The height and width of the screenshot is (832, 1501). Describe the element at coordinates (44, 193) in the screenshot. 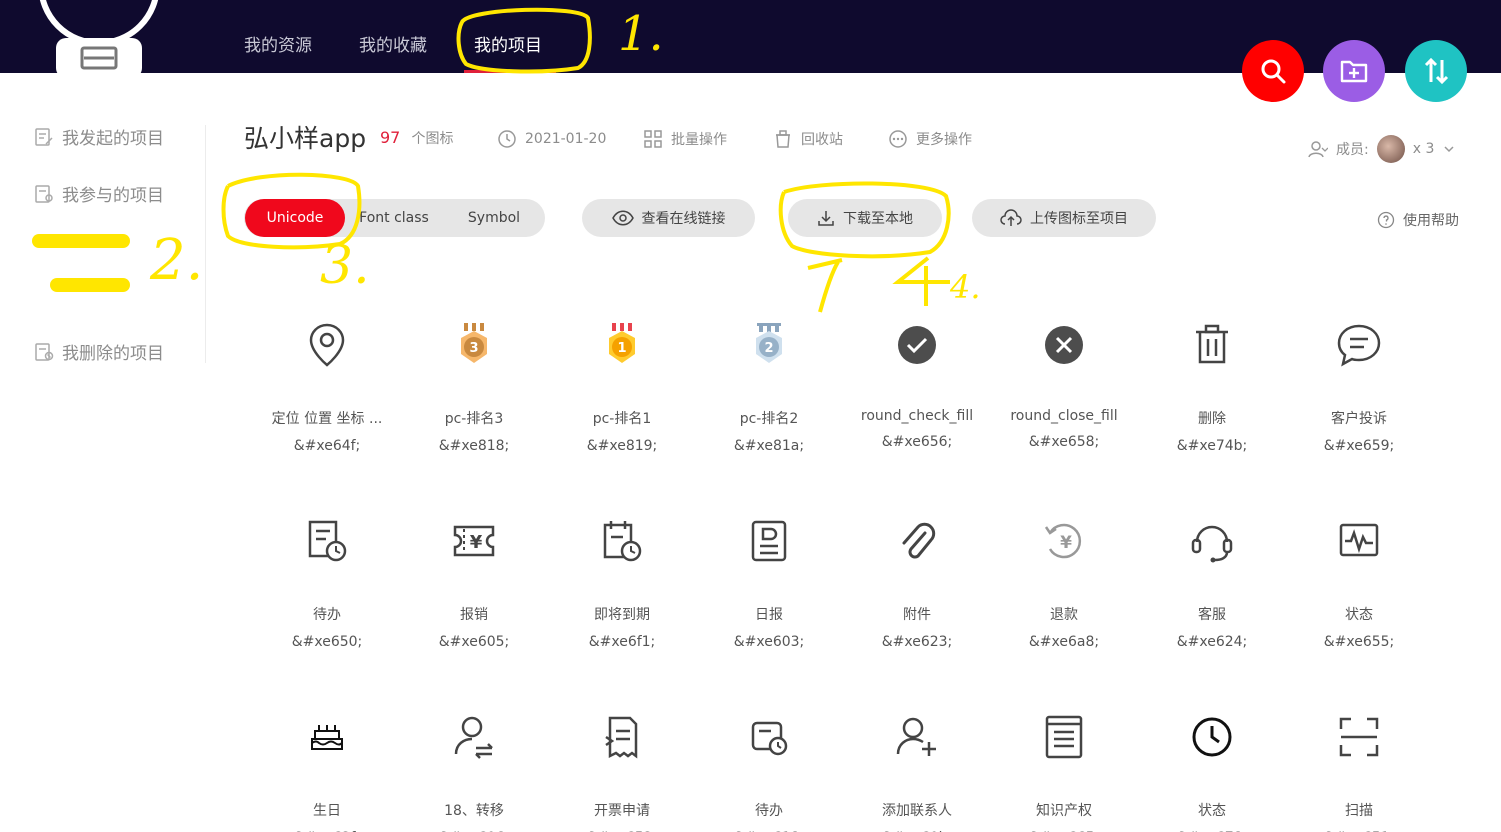

I see `doc-user-icon` at that location.